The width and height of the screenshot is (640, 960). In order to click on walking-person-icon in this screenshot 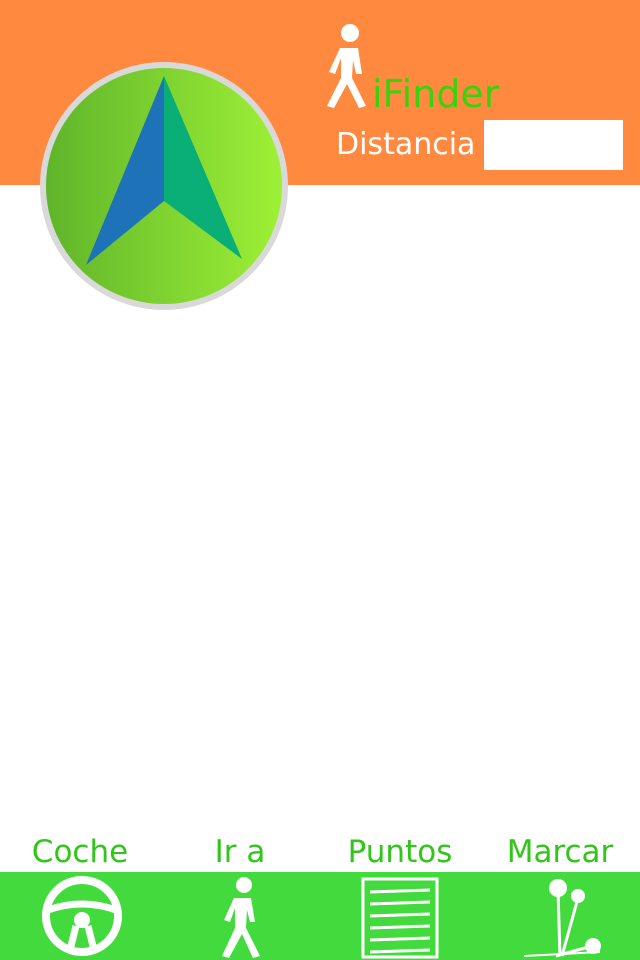, I will do `click(241, 917)`.